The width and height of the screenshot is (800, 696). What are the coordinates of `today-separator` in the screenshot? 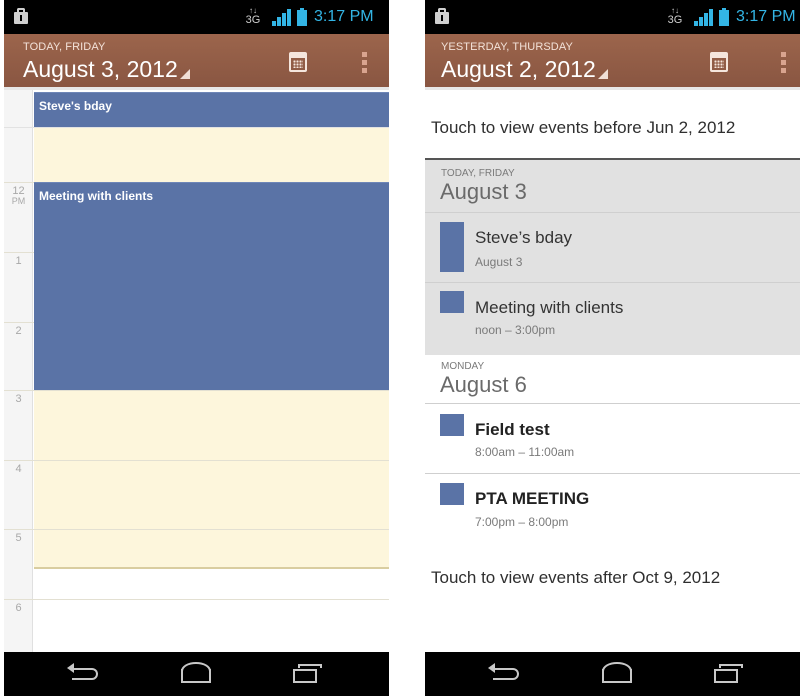 It's located at (612, 159).